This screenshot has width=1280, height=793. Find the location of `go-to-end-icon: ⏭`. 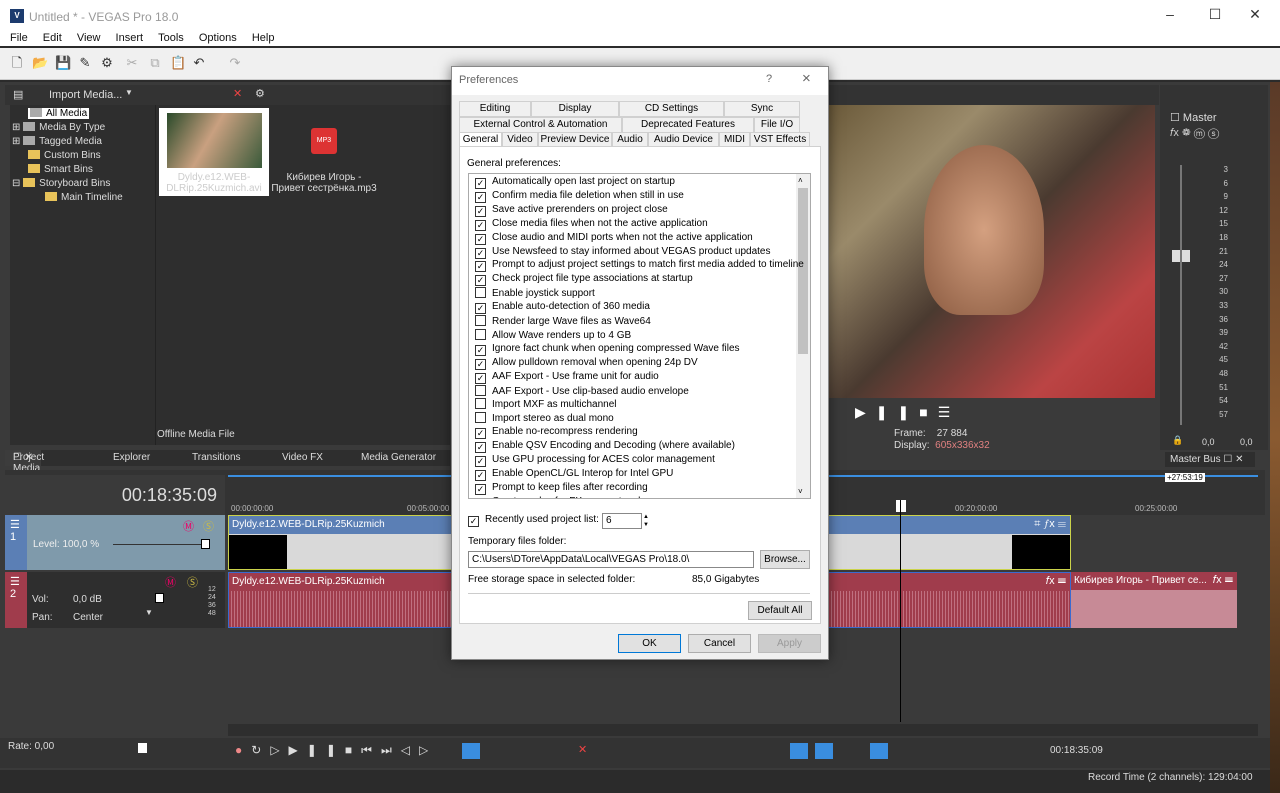

go-to-end-icon: ⏭ is located at coordinates (391, 750).